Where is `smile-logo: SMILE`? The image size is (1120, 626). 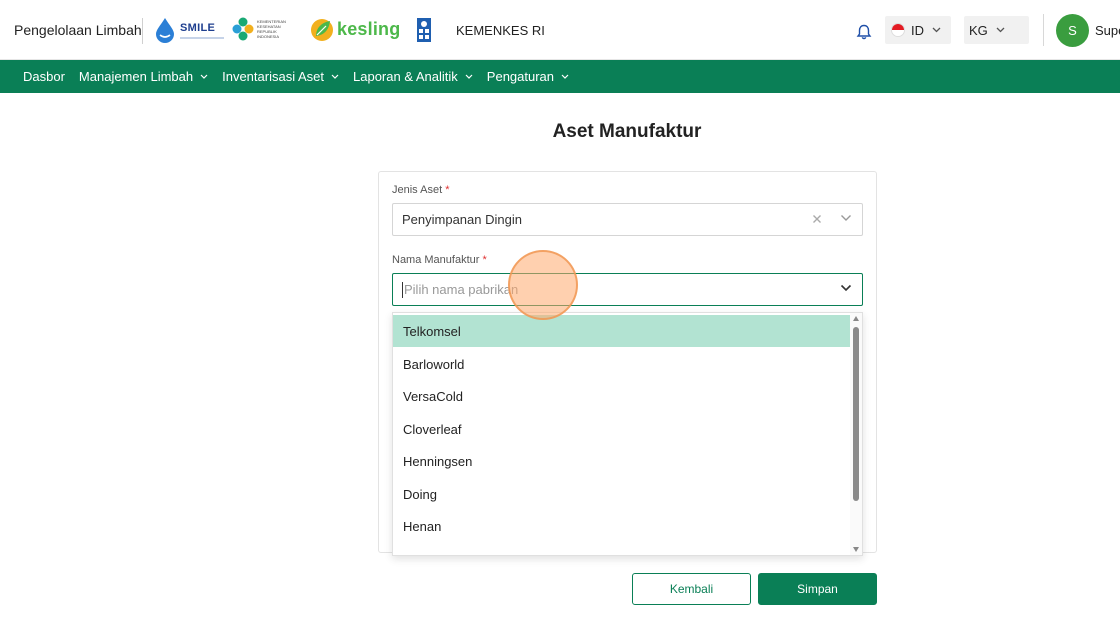
smile-logo: SMILE is located at coordinates (189, 30).